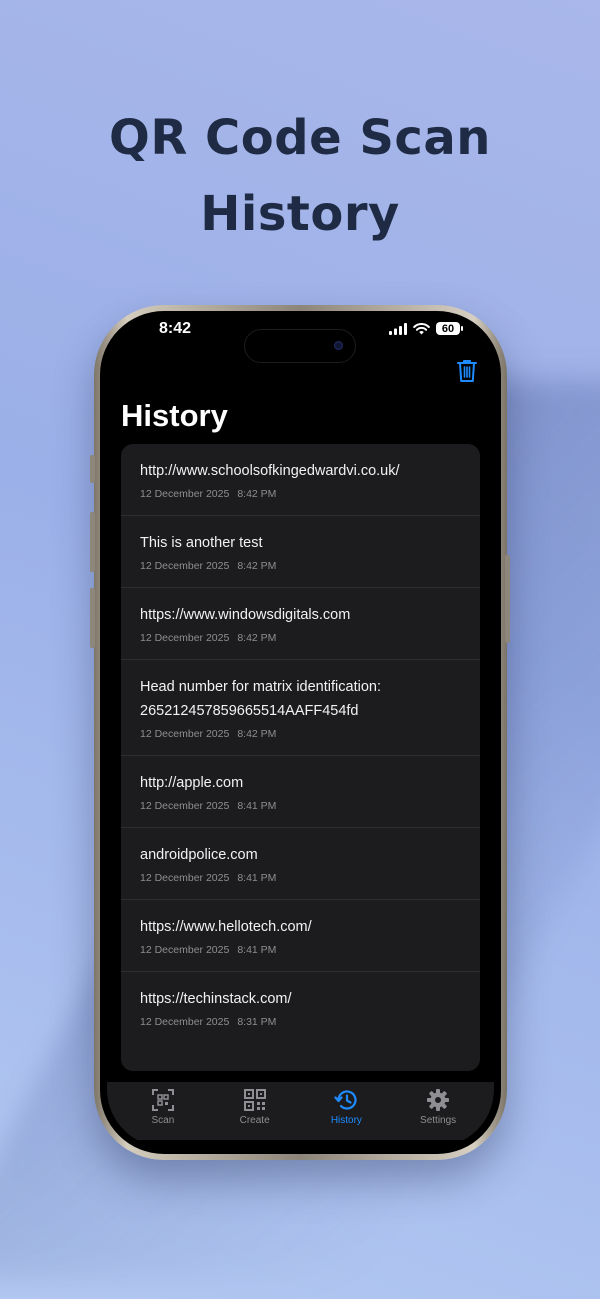 The height and width of the screenshot is (1299, 600). Describe the element at coordinates (310, 1027) in the screenshot. I see `history-row-meta: 12 December 2025 8:31 PM` at that location.